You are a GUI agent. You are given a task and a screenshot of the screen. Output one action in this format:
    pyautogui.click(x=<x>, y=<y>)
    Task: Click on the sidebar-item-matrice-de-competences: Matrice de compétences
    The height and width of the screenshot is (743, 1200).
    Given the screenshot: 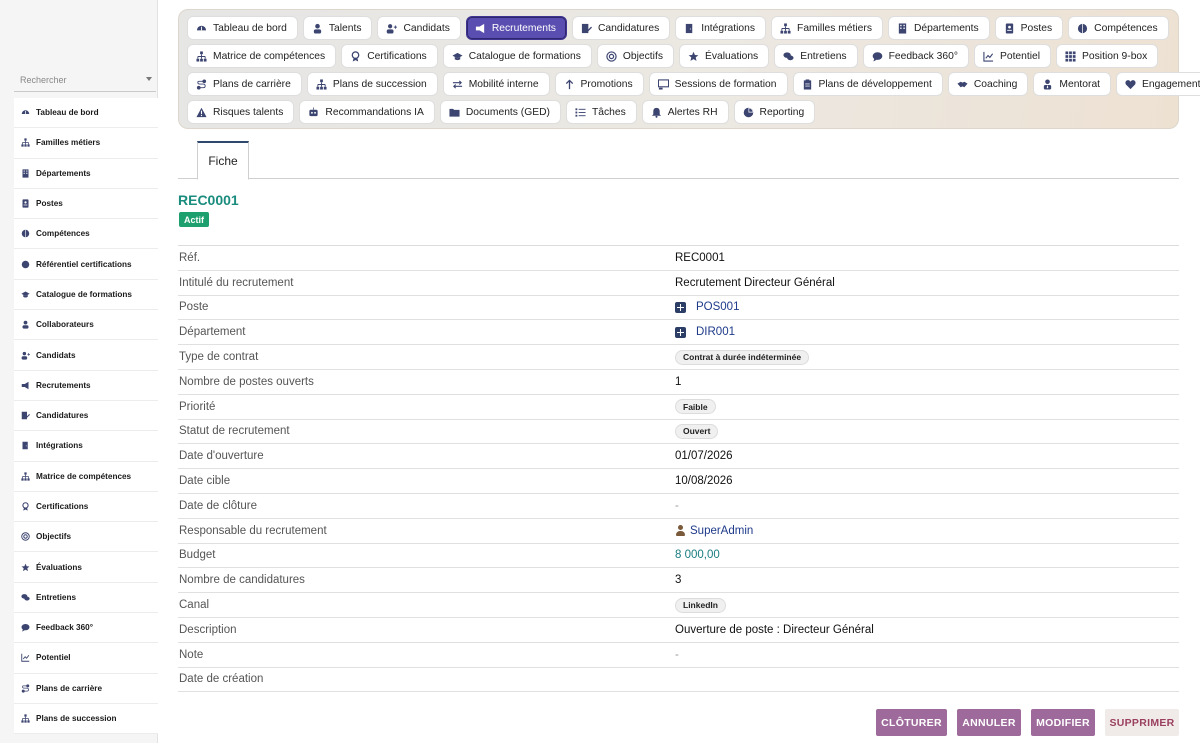 What is the action you would take?
    pyautogui.click(x=86, y=477)
    